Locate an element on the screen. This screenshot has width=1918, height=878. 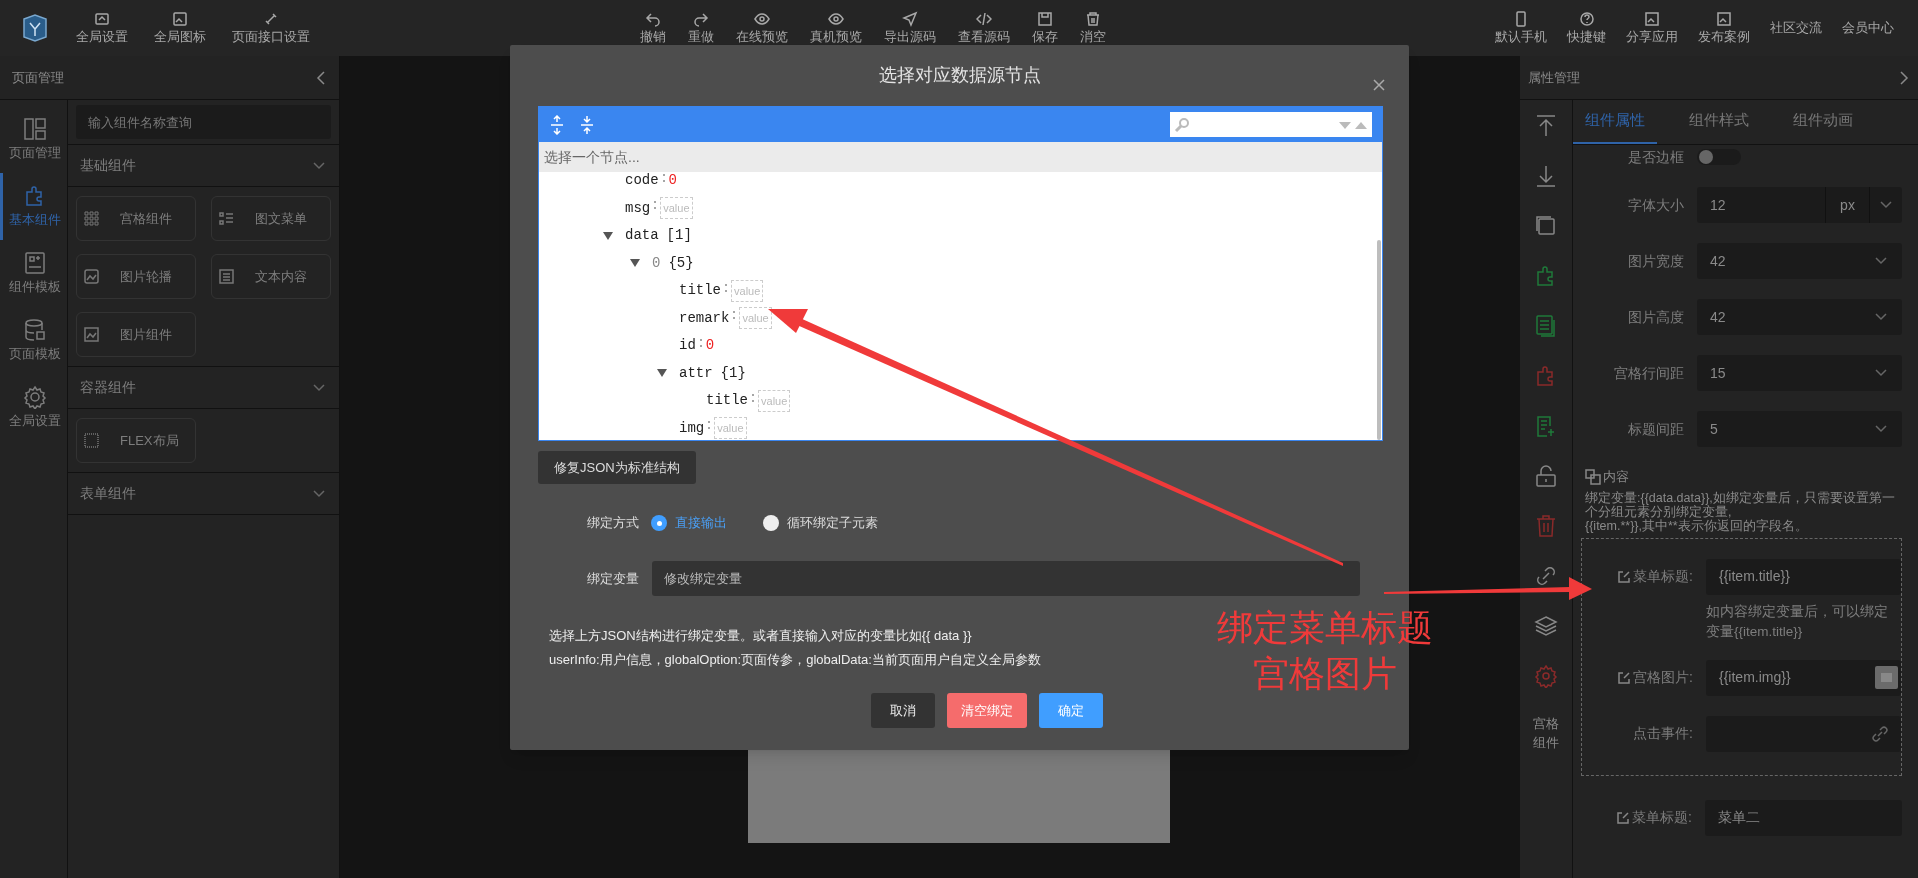
dialog-button: 确定 is located at coordinates (1070, 710).